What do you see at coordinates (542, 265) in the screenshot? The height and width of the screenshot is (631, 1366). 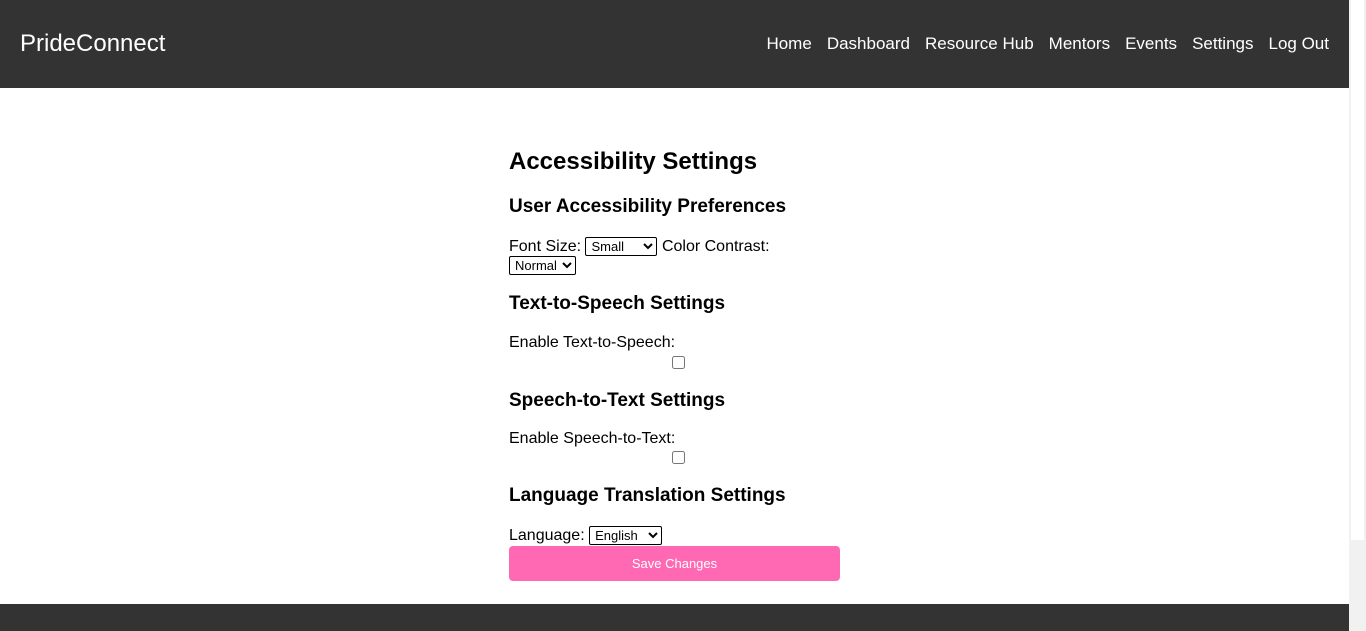 I see `color-contrast-select: Normal` at bounding box center [542, 265].